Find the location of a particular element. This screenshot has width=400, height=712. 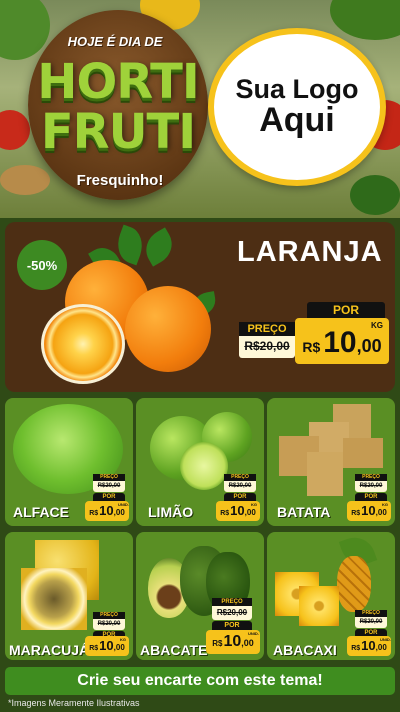

pineapple-slice-image is located at coordinates (319, 606).